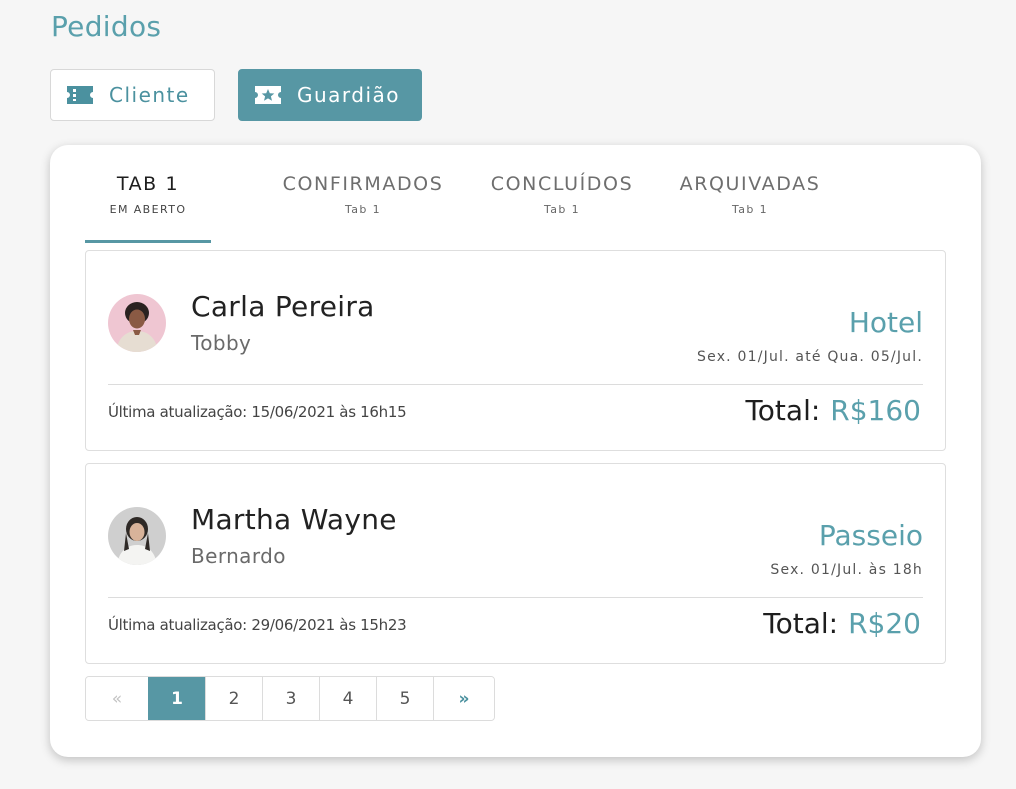 Image resolution: width=1016 pixels, height=789 pixels. I want to click on tab-title: CONCLUÍDOS, so click(562, 184).